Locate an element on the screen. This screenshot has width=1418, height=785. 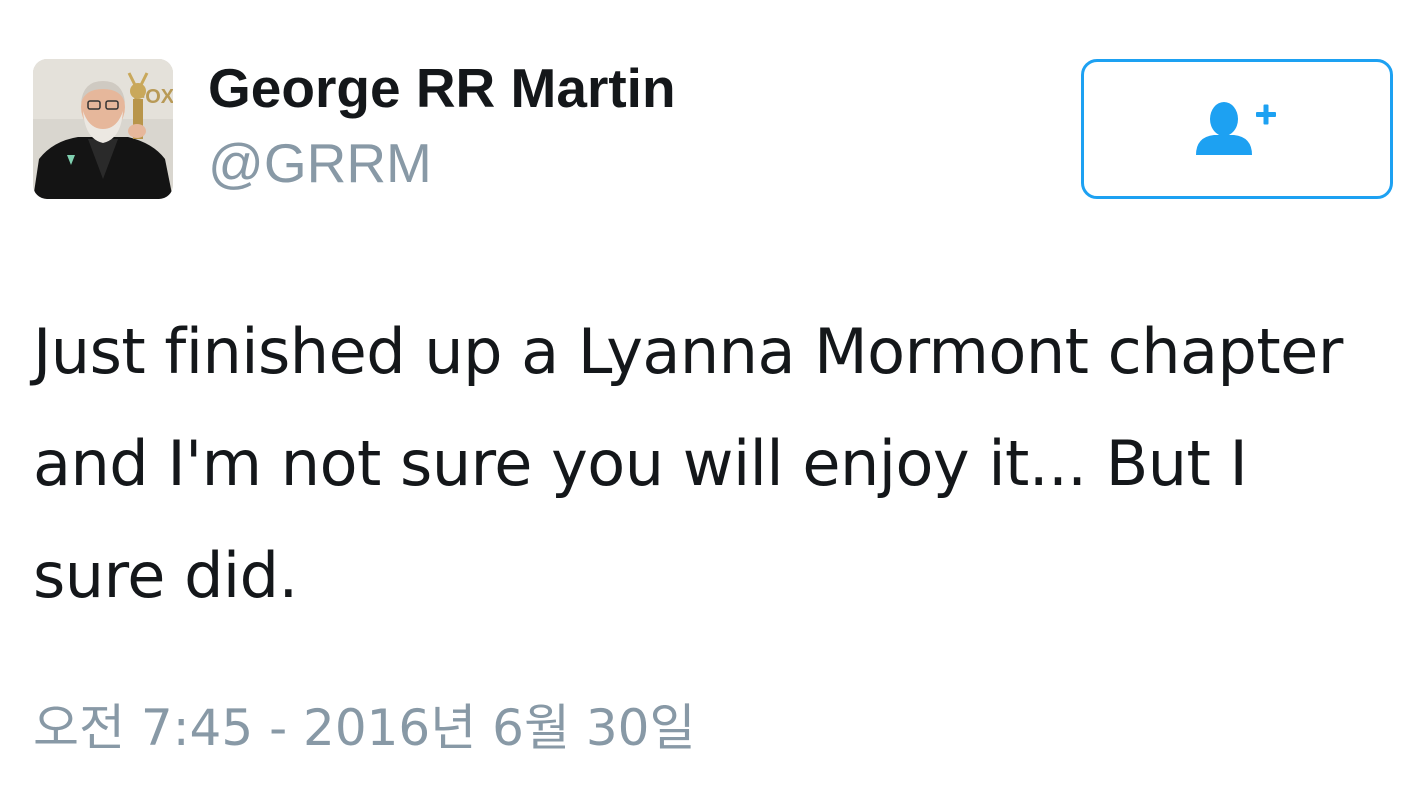
avatar: FOX is located at coordinates (103, 129).